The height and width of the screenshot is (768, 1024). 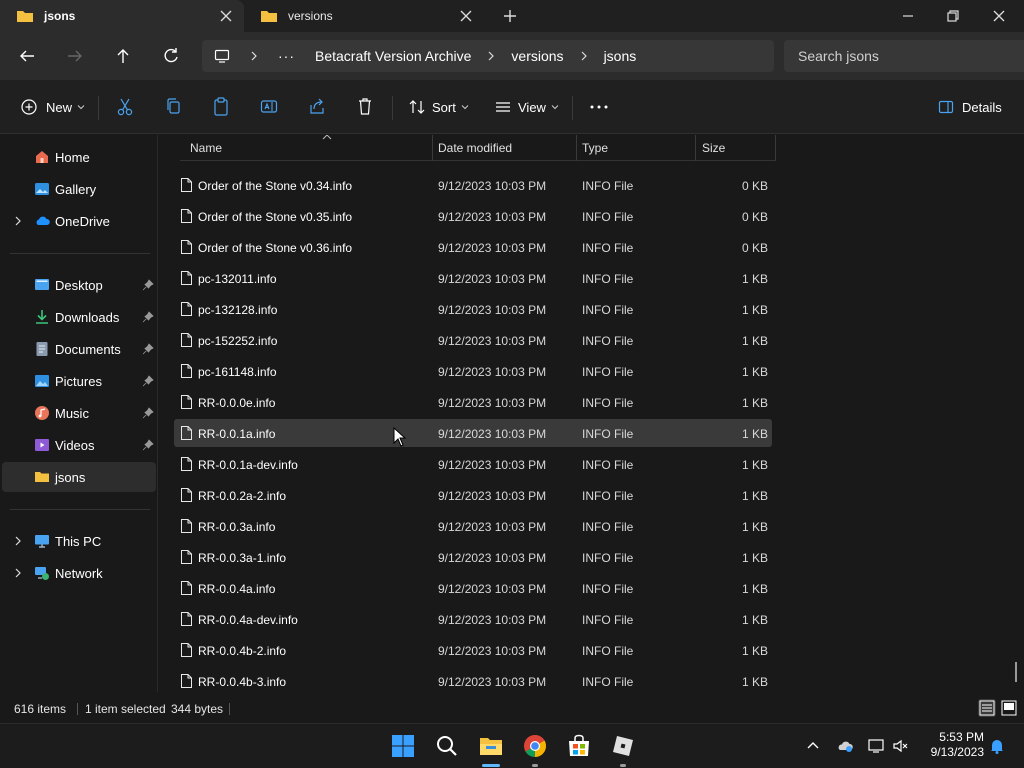 I want to click on breadcrumb-item: versions, so click(x=537, y=56).